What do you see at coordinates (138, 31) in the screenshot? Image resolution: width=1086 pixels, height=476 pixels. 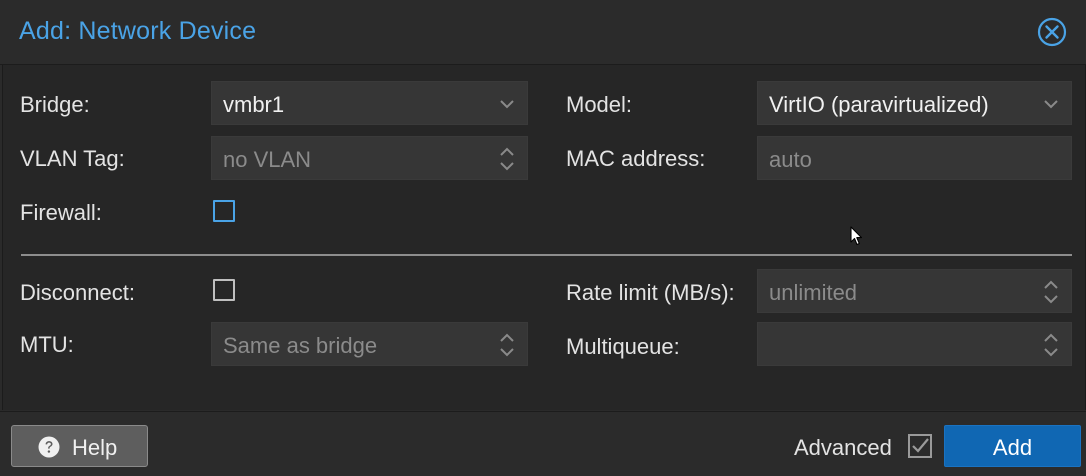 I see `dialog-title: Add: Network Device` at bounding box center [138, 31].